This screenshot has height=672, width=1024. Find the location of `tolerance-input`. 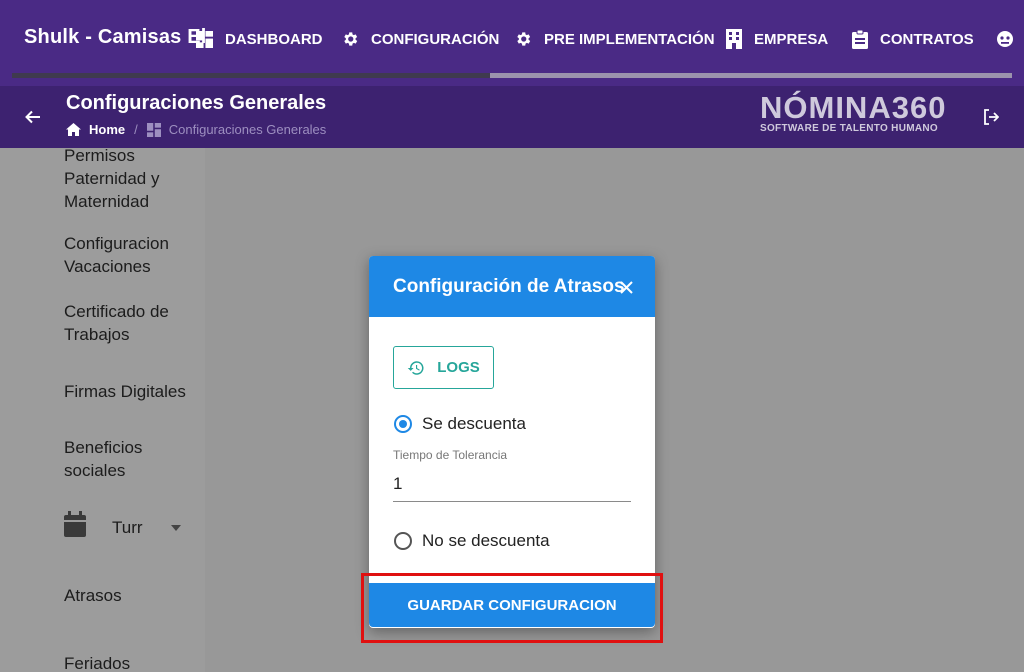

tolerance-input is located at coordinates (512, 484).